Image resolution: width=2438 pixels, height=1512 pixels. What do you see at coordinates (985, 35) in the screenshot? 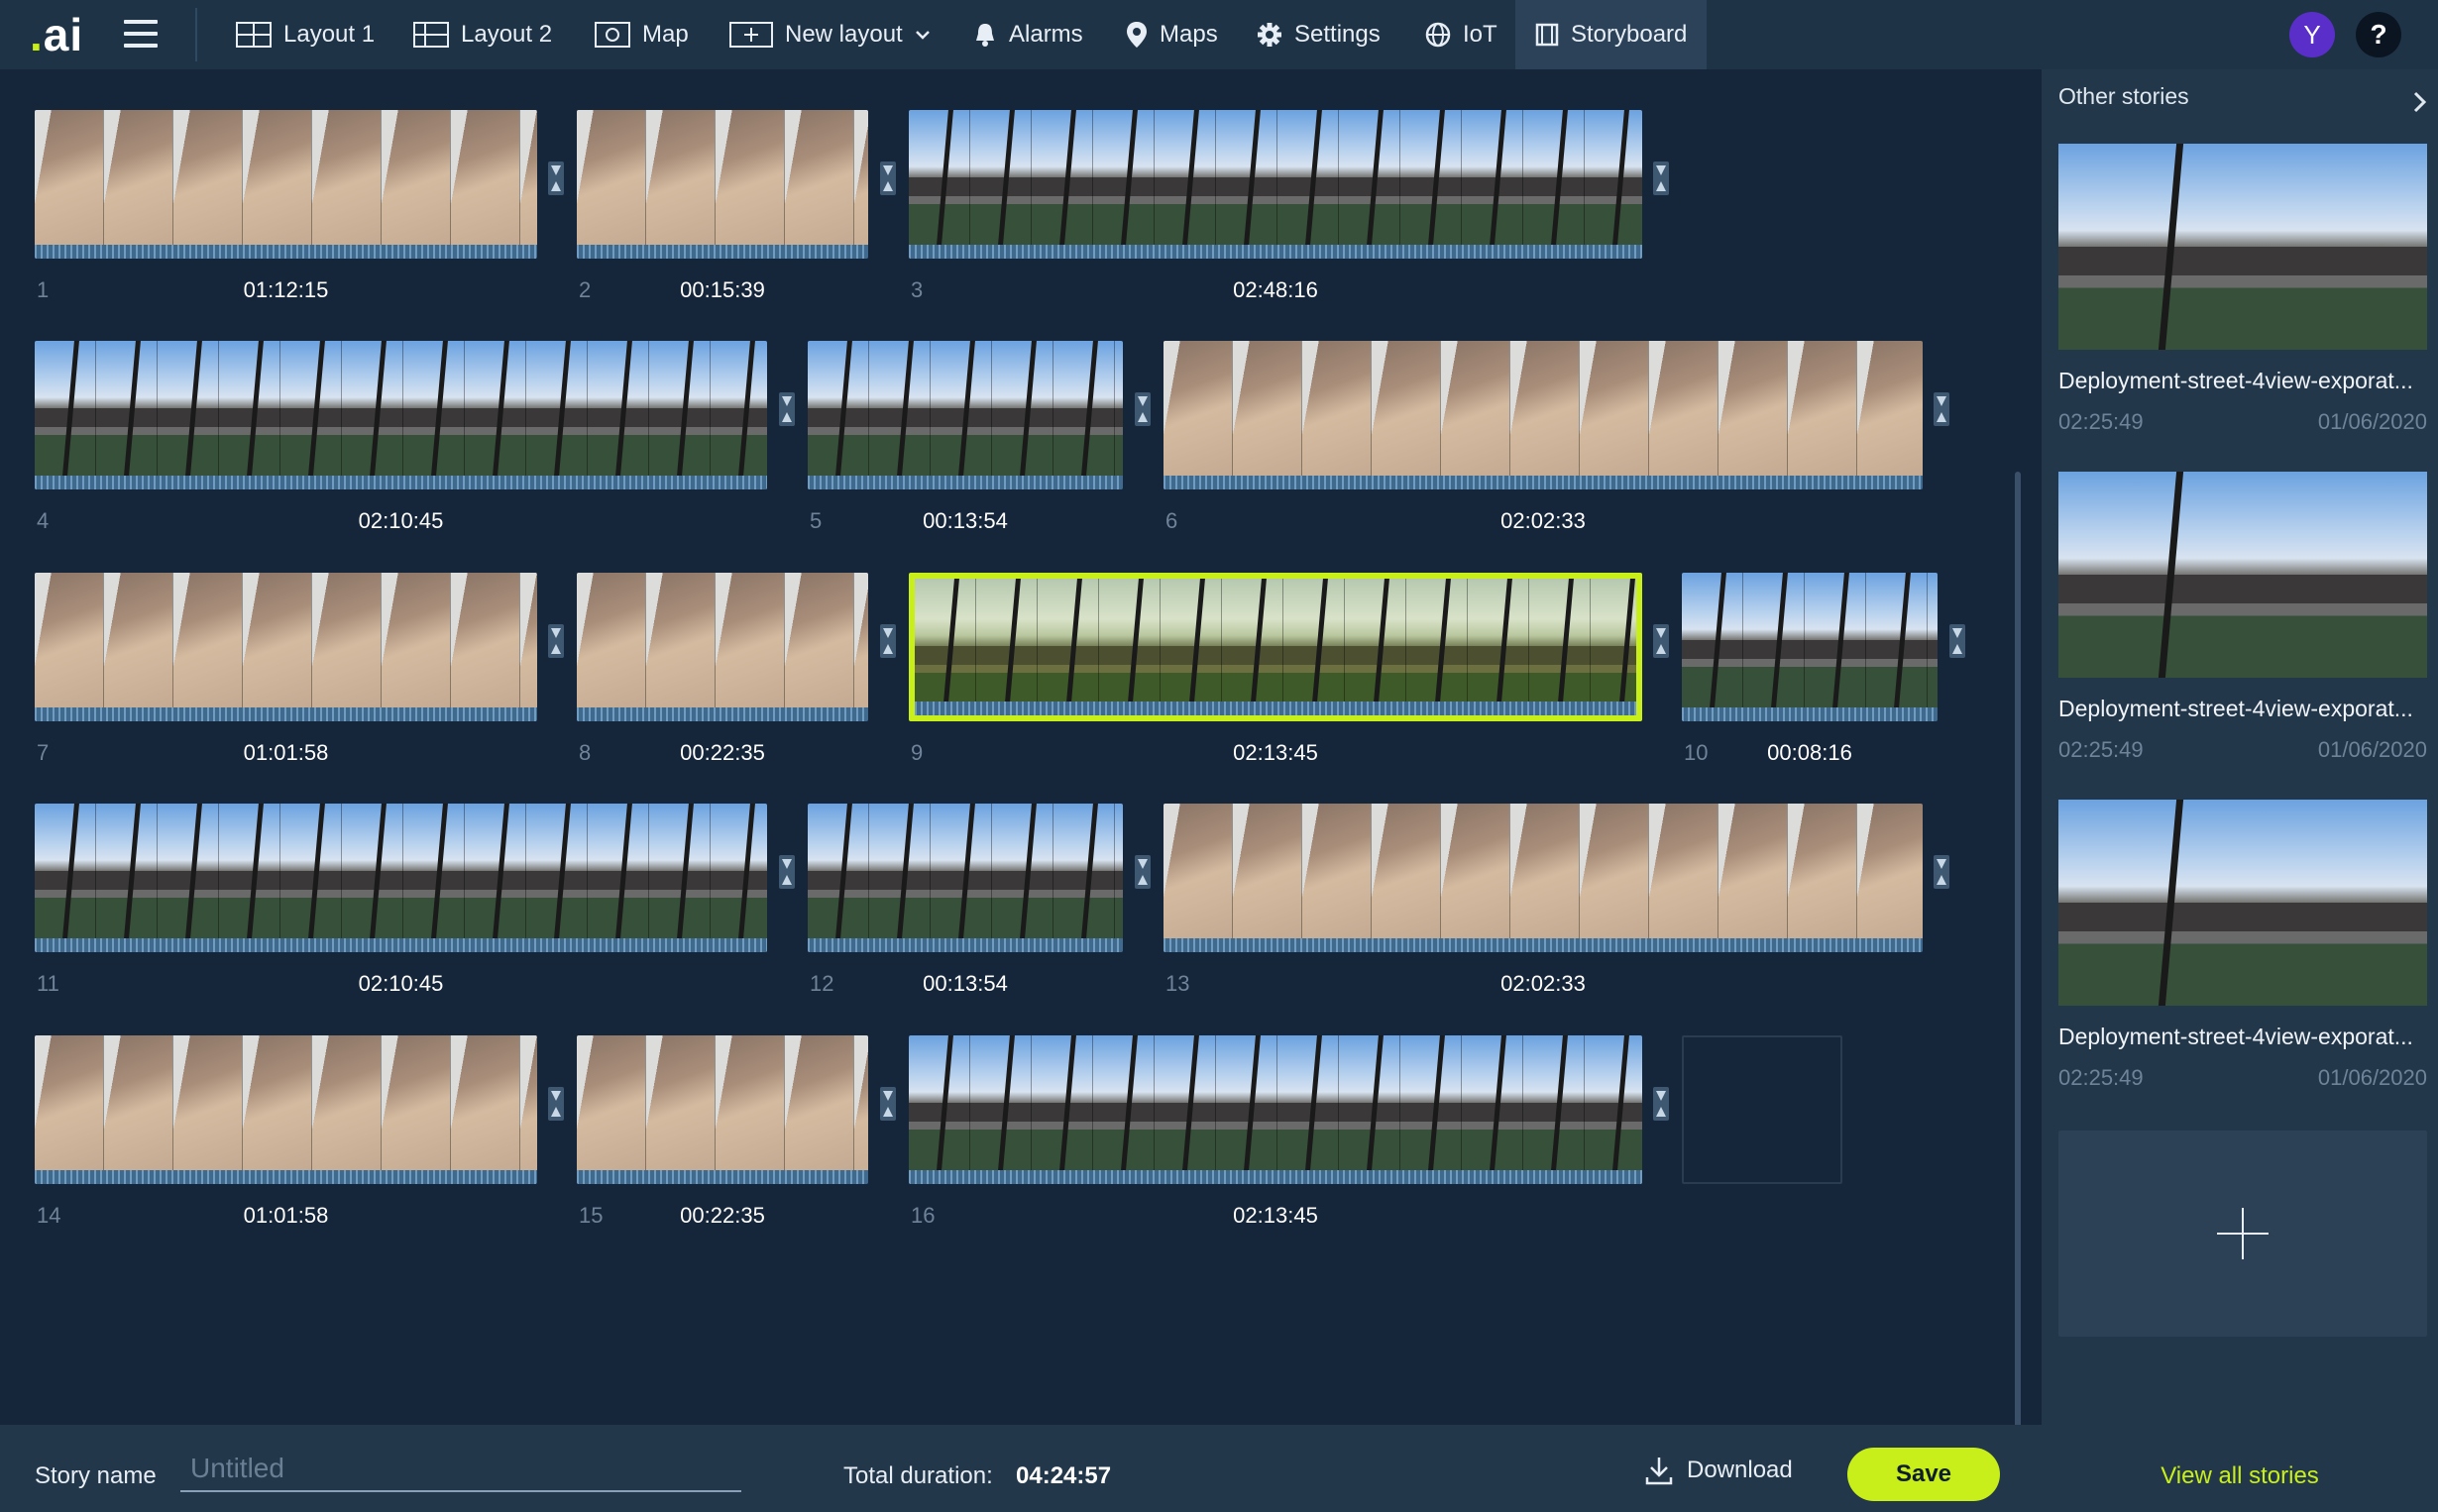
I see `bell-icon` at bounding box center [985, 35].